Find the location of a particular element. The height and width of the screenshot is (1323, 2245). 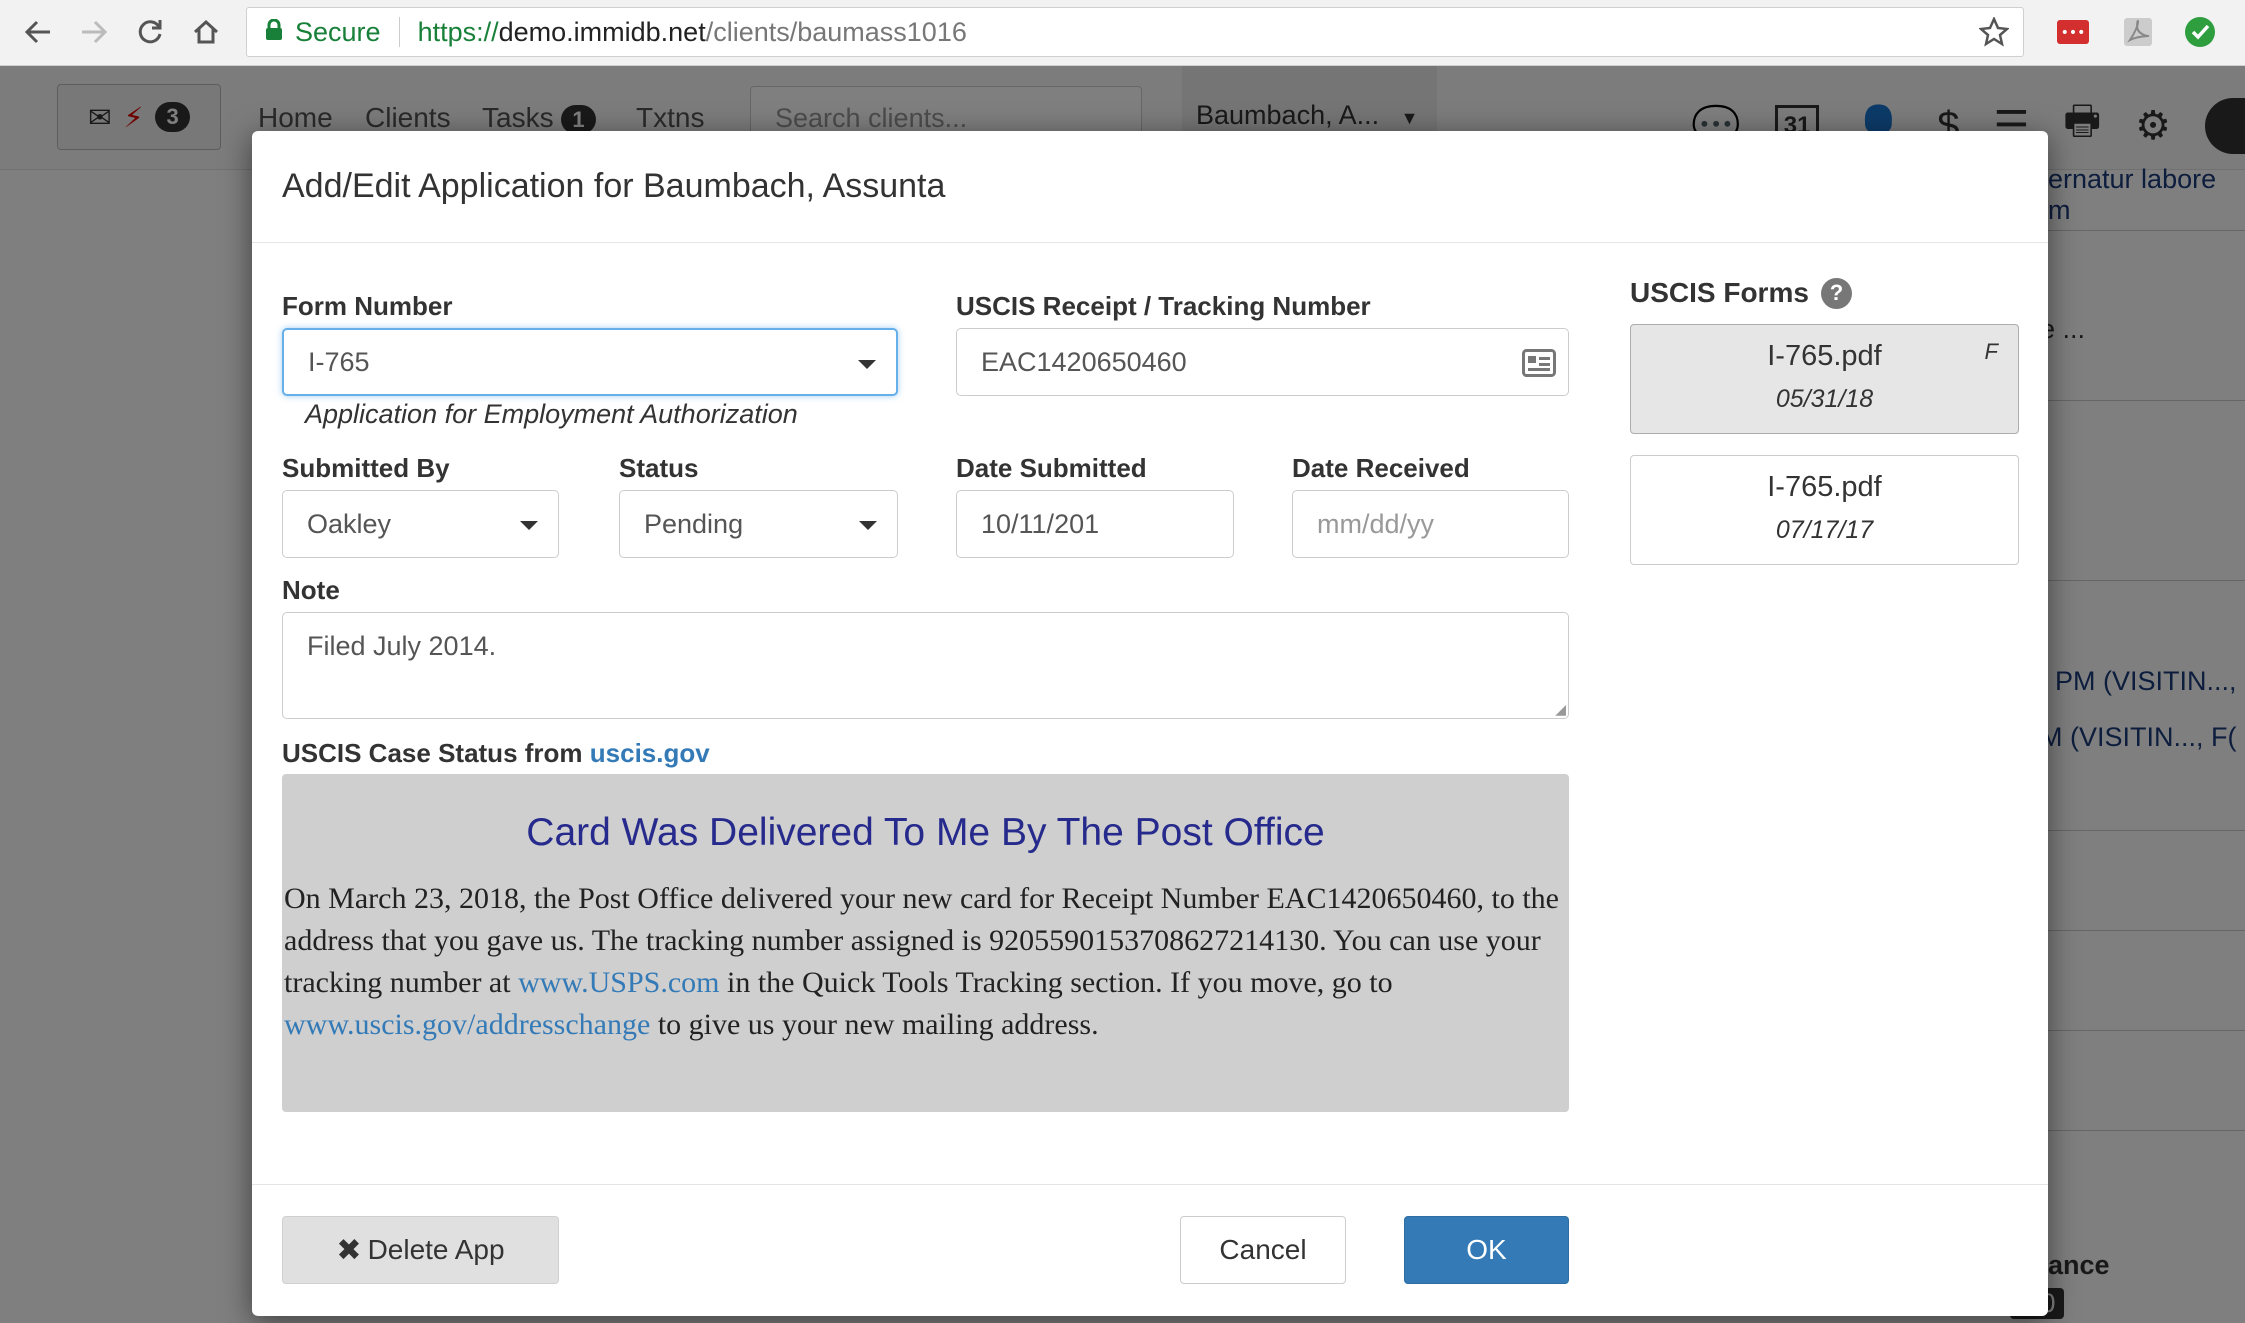

form-description: Application for Employment Authorization is located at coordinates (551, 414).